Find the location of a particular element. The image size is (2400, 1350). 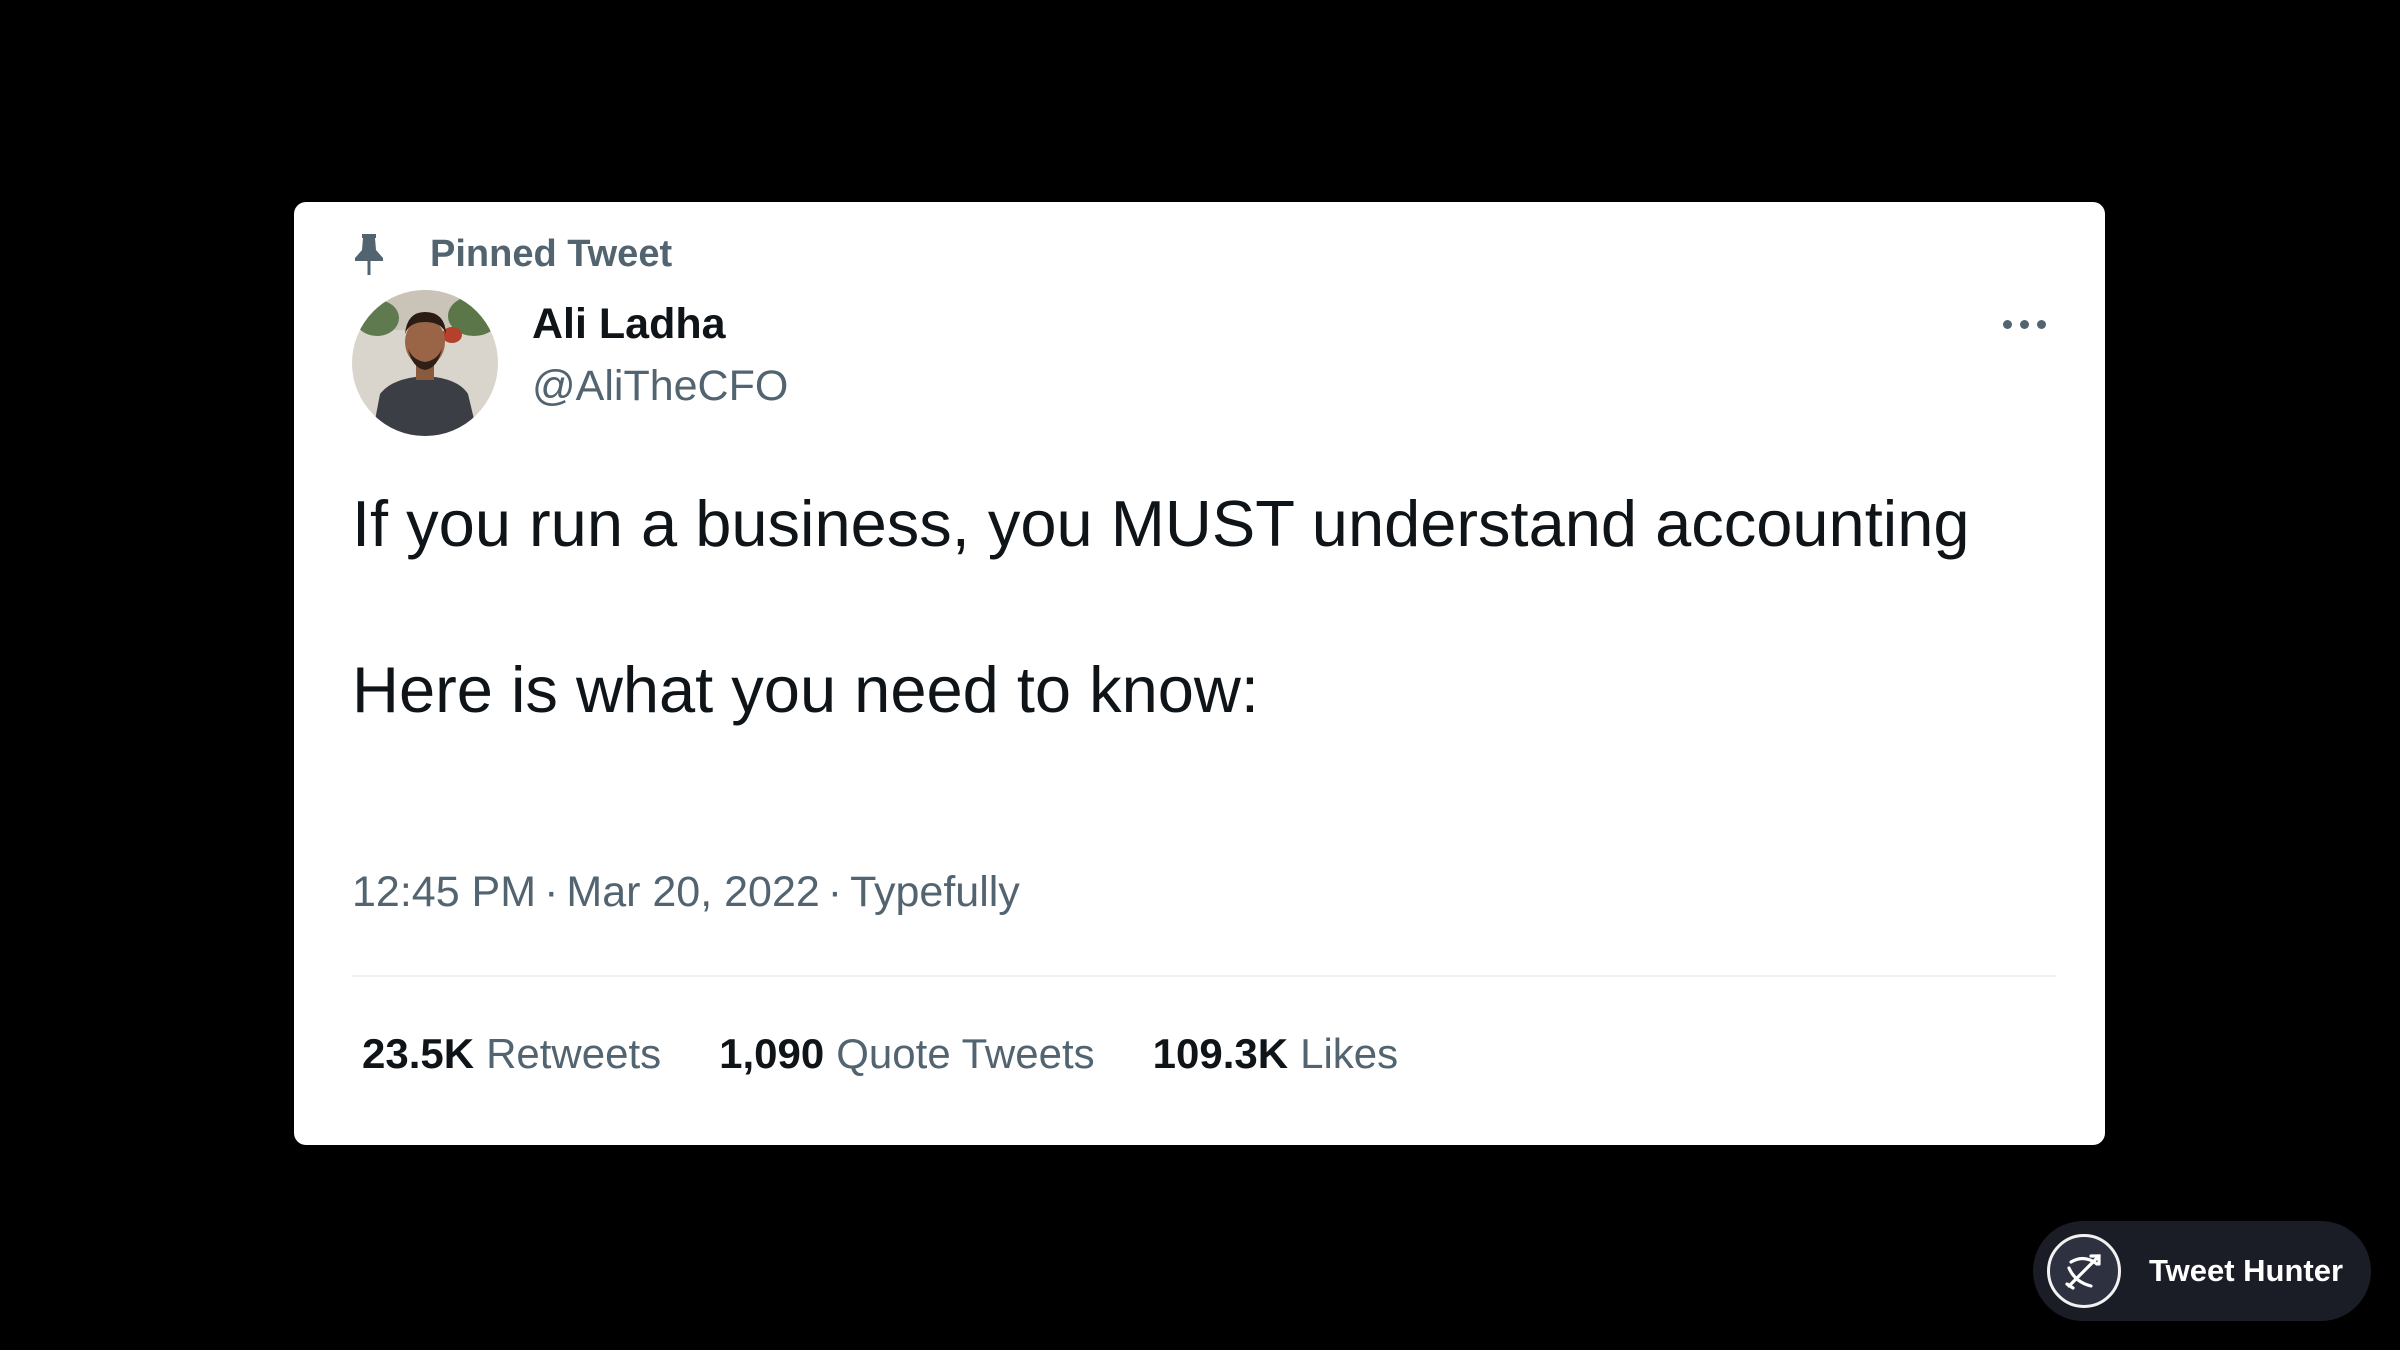

tweet-date: Mar 20, 2022 is located at coordinates (692, 892).